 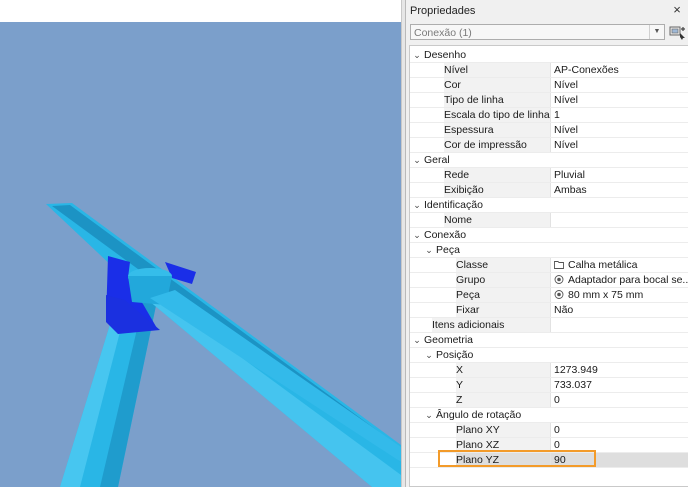 What do you see at coordinates (549, 100) in the screenshot?
I see `property-row-tipo-de-linha: Tipo de linha Nível` at bounding box center [549, 100].